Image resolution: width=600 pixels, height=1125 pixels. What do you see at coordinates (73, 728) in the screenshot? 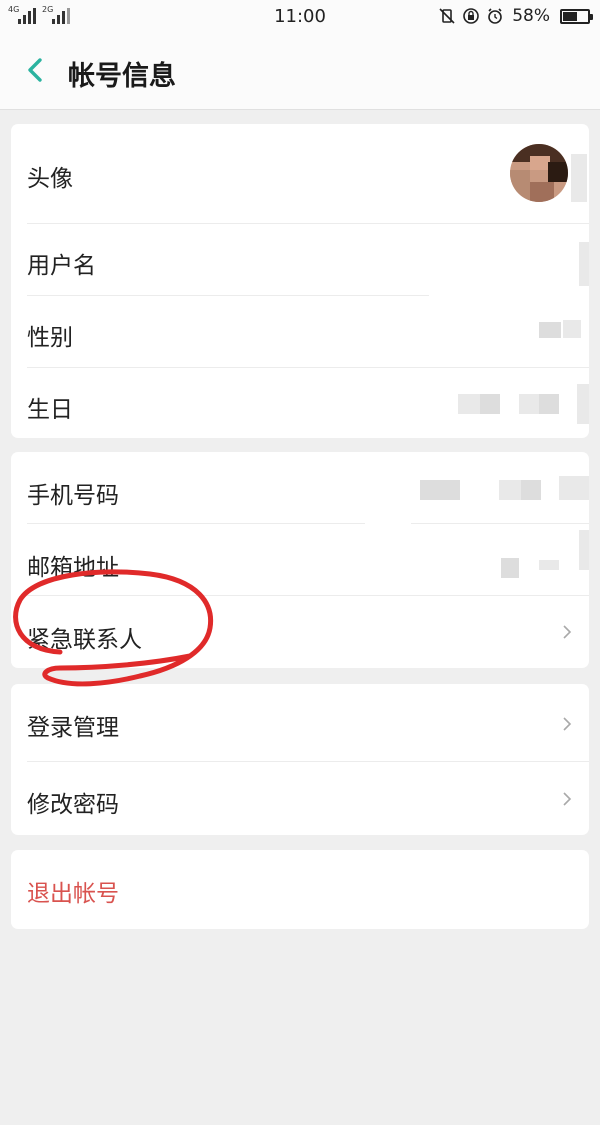
I see `login-management-label: 登录管理` at bounding box center [73, 728].